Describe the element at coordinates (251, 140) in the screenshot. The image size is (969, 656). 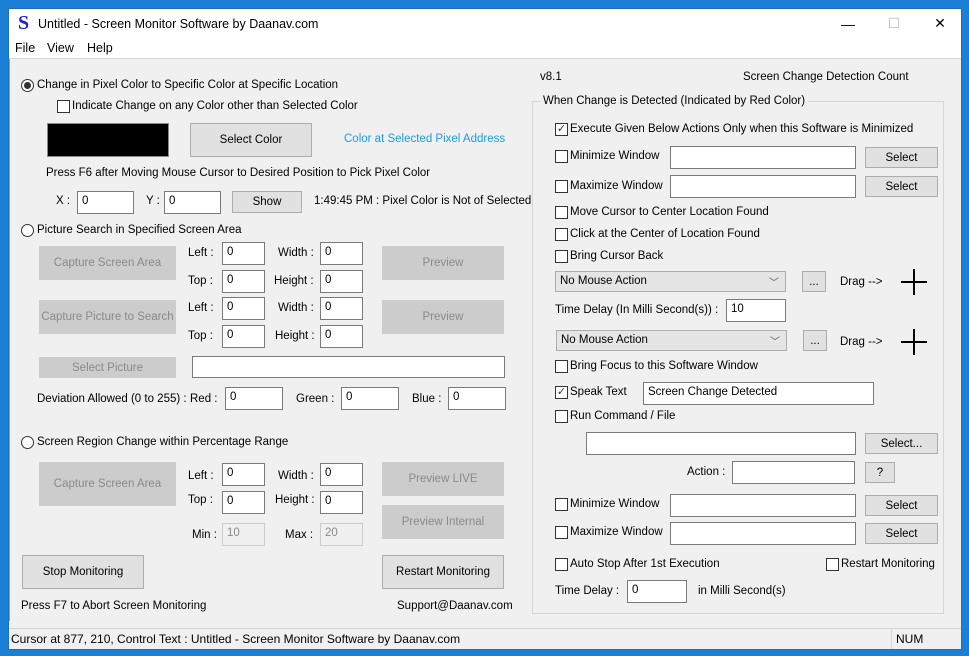
I see `select-color-button: Select Color` at that location.